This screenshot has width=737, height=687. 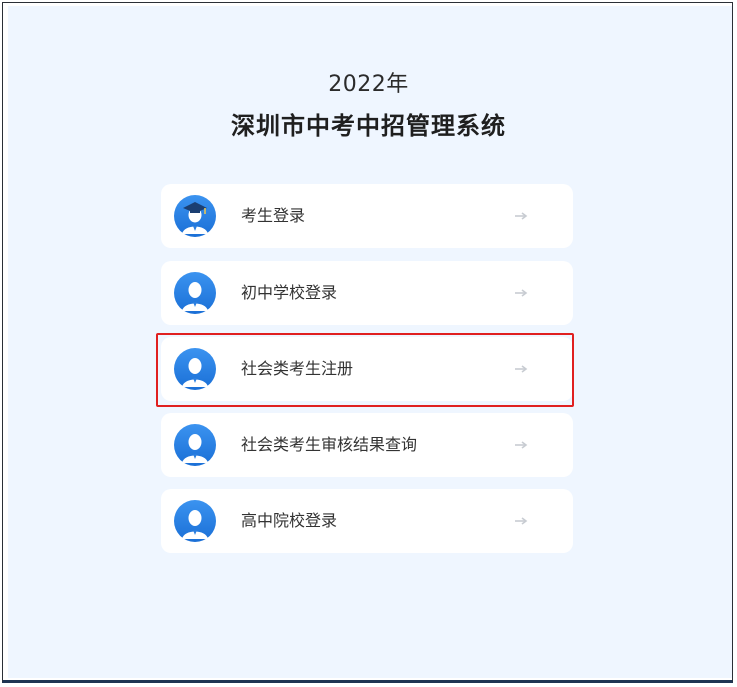 I want to click on student-login-button: 考生登录, so click(x=367, y=216).